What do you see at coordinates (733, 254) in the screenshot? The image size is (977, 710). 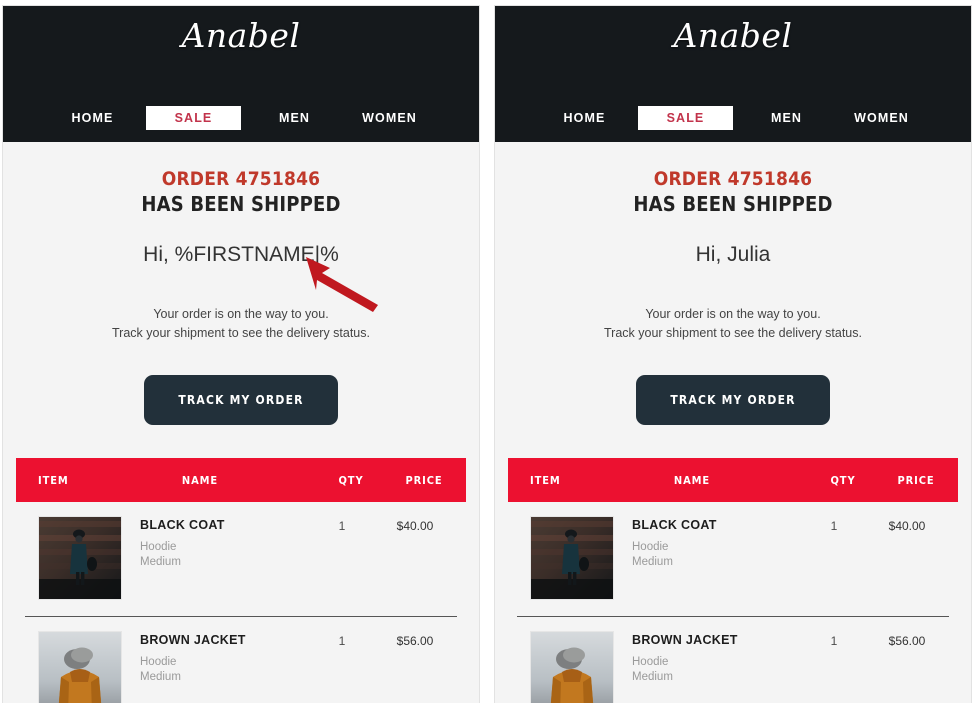 I see `greeting-line: Hi, Julia` at bounding box center [733, 254].